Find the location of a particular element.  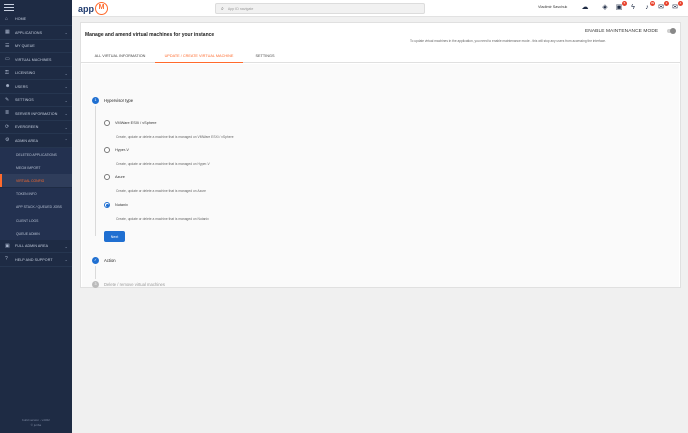

step-title: Delete / remove virtual machines is located at coordinates (134, 284).